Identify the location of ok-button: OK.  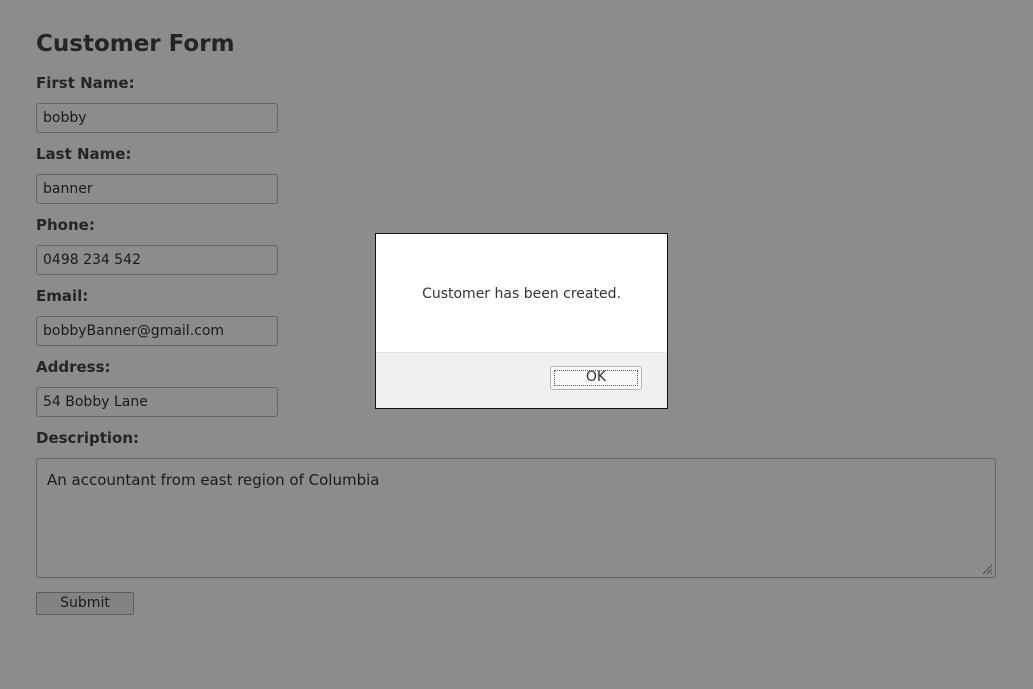
(596, 378).